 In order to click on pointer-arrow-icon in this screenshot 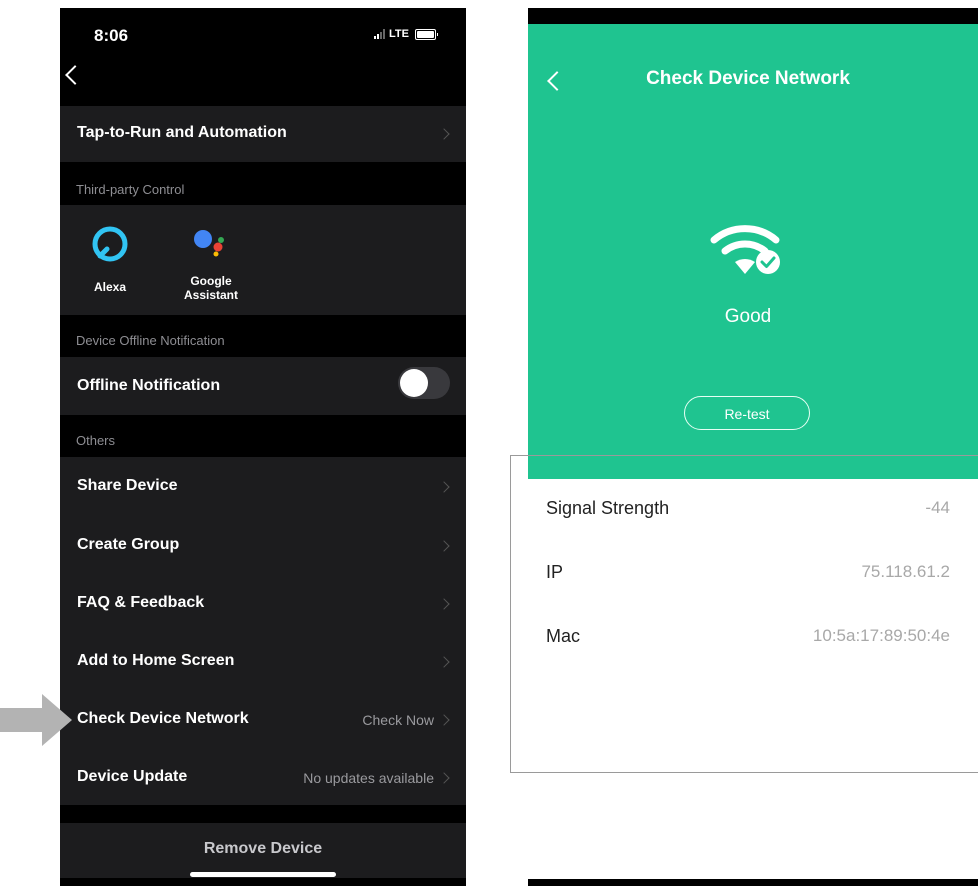, I will do `click(36, 720)`.